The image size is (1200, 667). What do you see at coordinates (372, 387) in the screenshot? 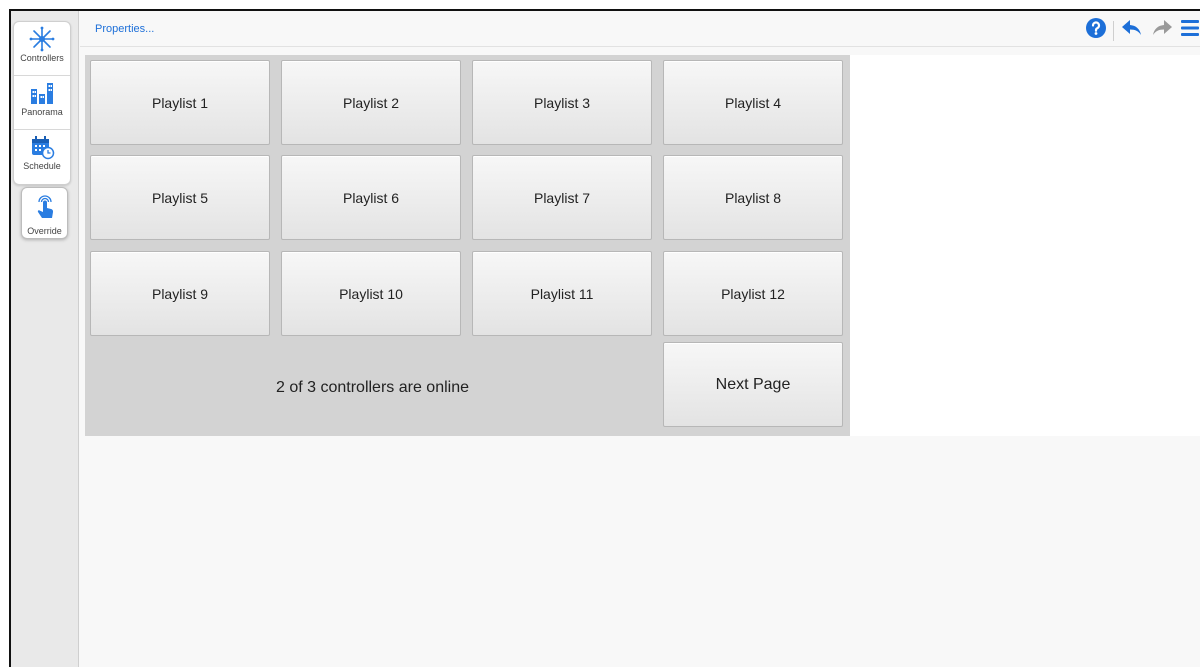
I see `controllers-status: 2 of 3 controllers are online` at bounding box center [372, 387].